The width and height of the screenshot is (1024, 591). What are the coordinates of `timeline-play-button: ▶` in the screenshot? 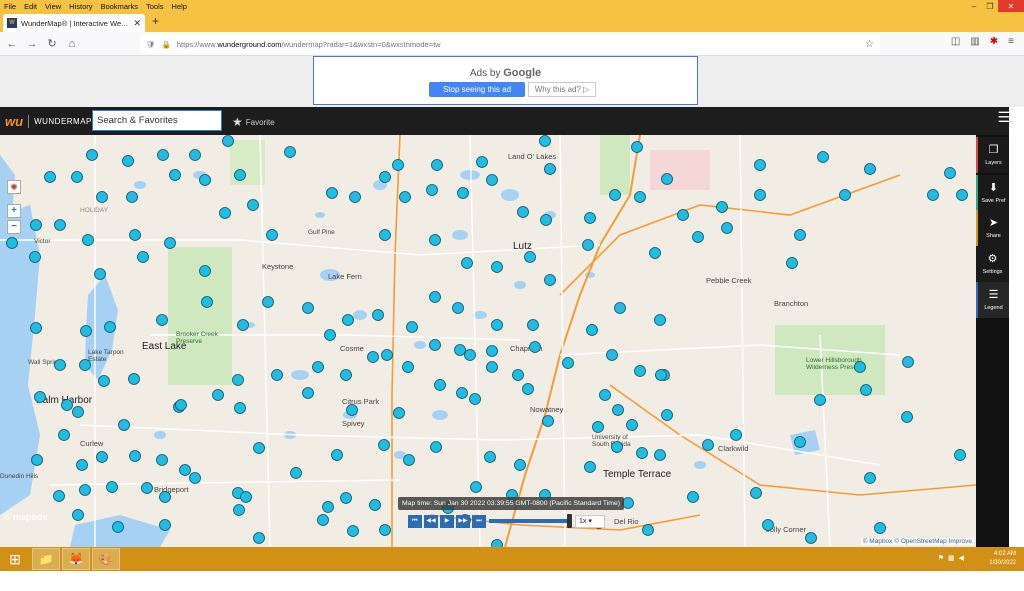 It's located at (447, 521).